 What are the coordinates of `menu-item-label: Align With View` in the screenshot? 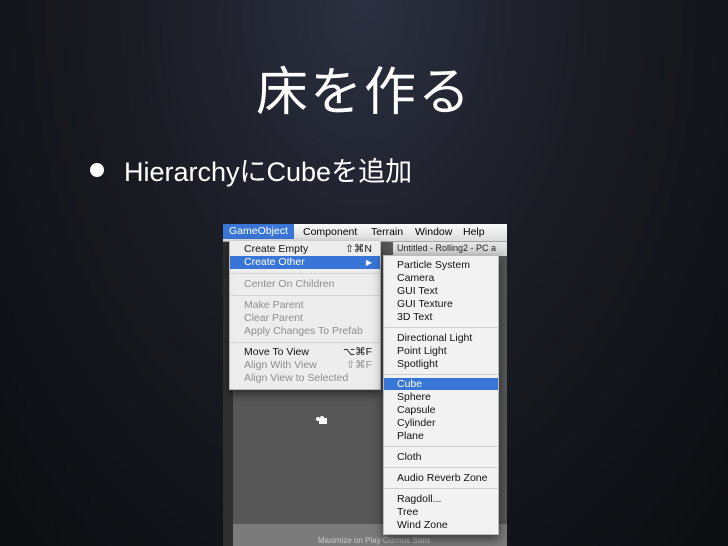 It's located at (280, 365).